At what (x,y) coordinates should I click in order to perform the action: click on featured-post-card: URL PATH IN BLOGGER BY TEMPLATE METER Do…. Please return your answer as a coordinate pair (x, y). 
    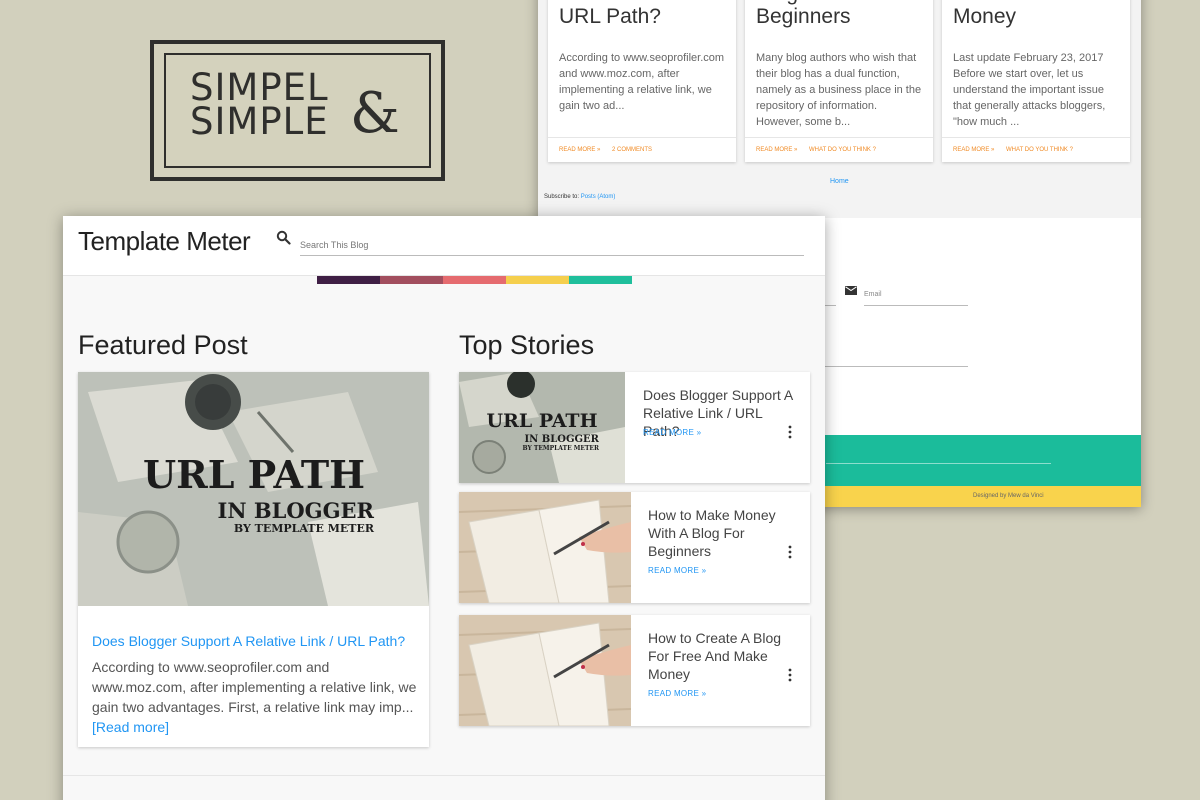
    Looking at the image, I should click on (253, 559).